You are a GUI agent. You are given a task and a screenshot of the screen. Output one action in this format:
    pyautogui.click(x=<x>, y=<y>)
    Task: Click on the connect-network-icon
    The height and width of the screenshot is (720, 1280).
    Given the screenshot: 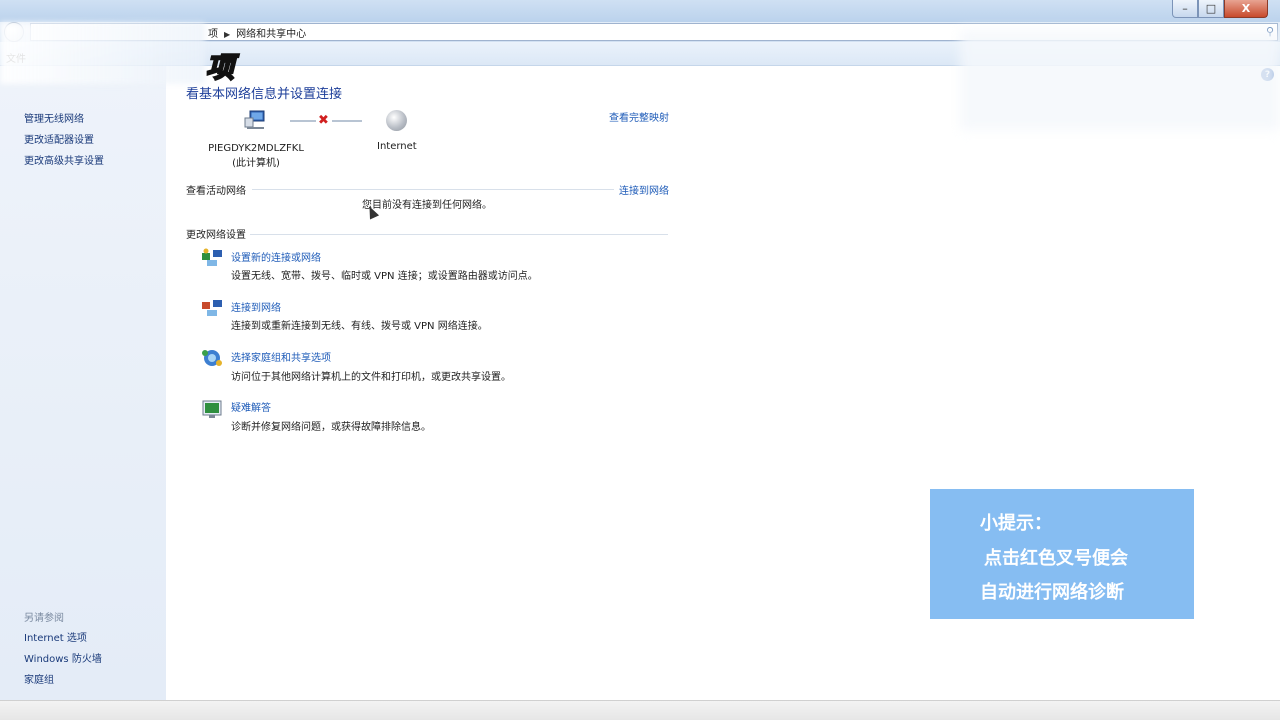 What is the action you would take?
    pyautogui.click(x=212, y=308)
    